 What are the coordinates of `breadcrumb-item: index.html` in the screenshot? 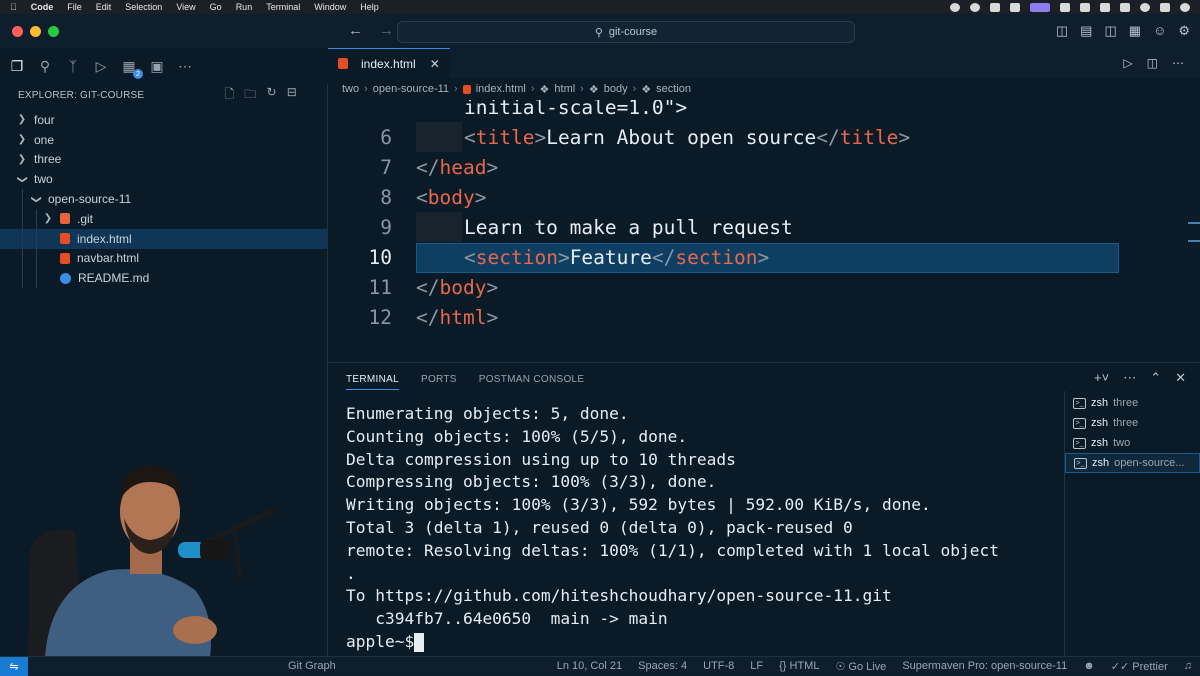 It's located at (501, 89).